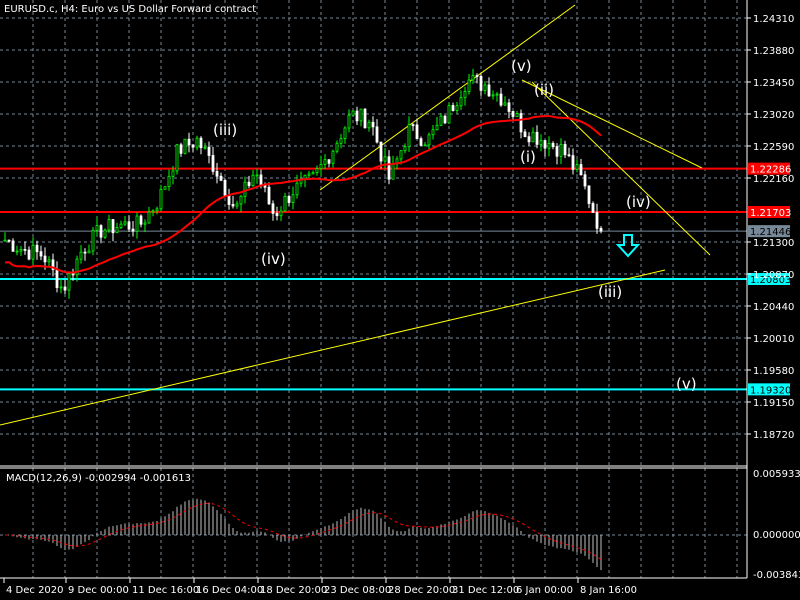 The image size is (800, 600). Describe the element at coordinates (628, 246) in the screenshot. I see `down-arrow-icon` at that location.